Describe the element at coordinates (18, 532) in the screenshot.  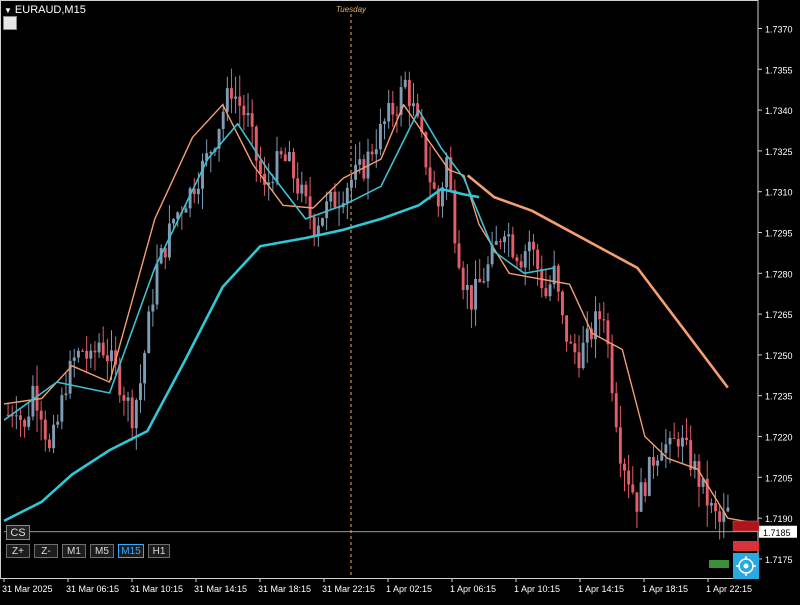
I see `cs-button: CS` at that location.